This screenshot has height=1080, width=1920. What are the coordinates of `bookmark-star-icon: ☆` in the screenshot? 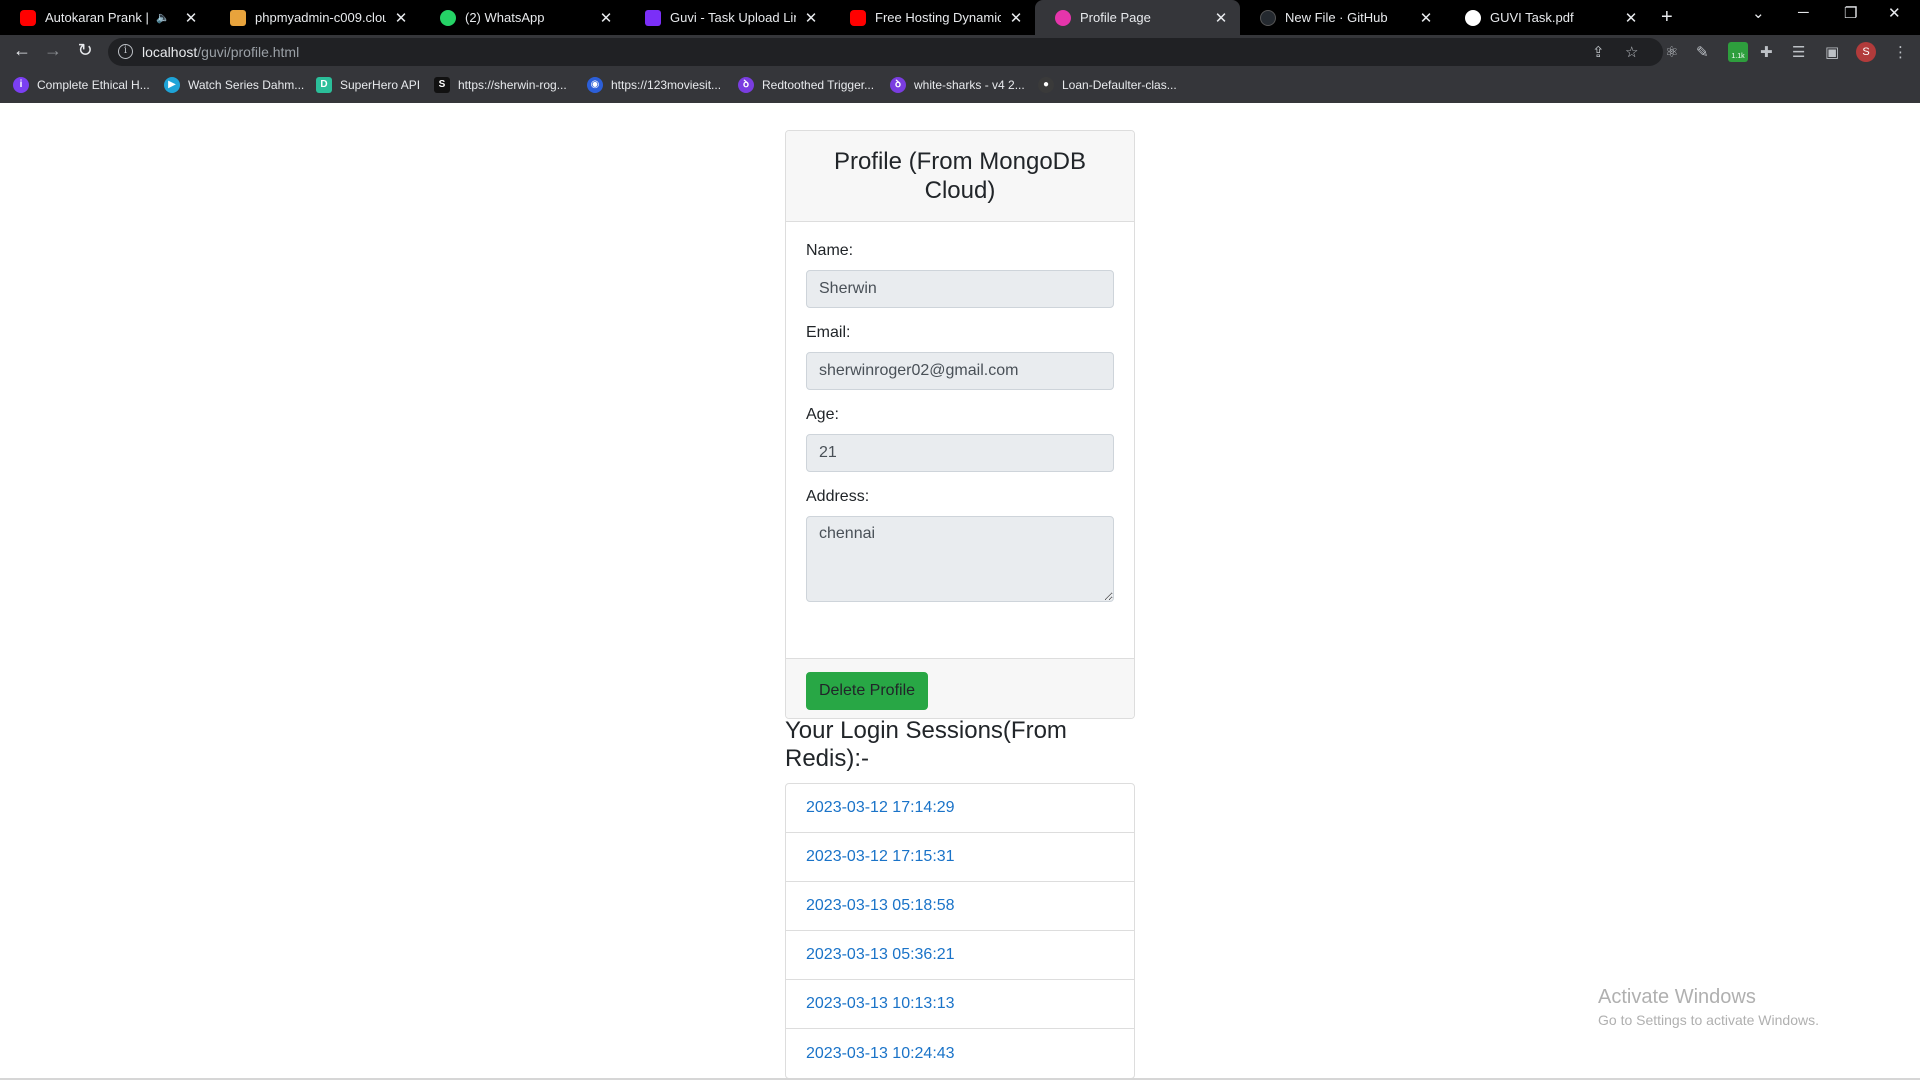 It's located at (1631, 52).